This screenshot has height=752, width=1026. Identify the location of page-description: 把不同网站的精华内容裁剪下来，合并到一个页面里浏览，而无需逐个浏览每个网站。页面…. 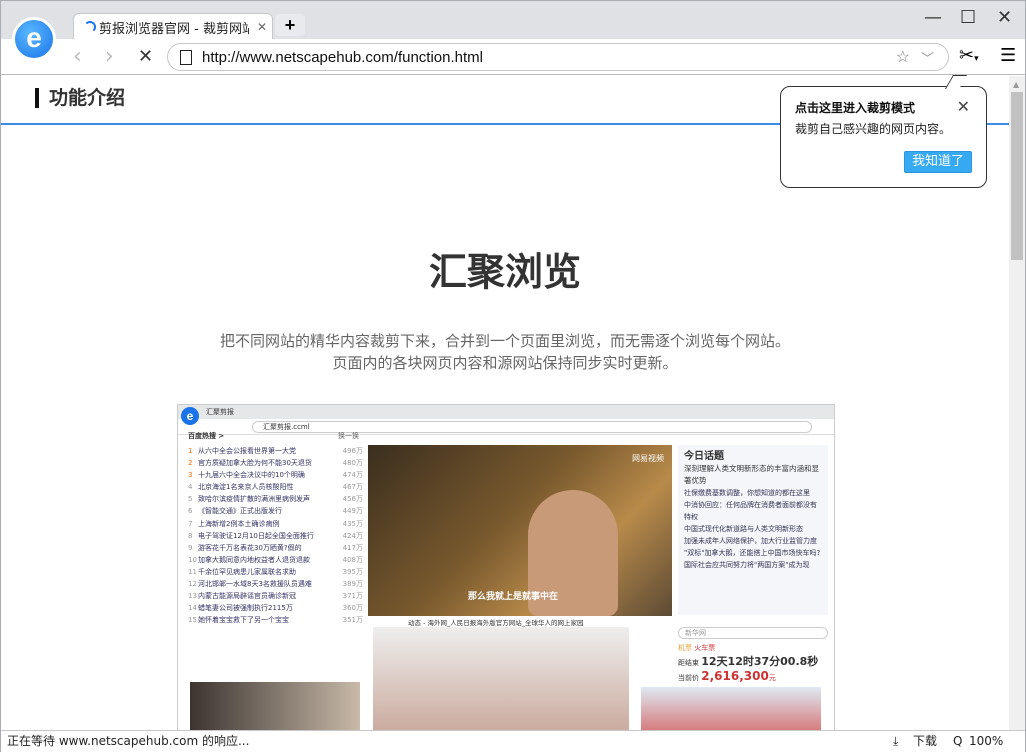
(504, 352).